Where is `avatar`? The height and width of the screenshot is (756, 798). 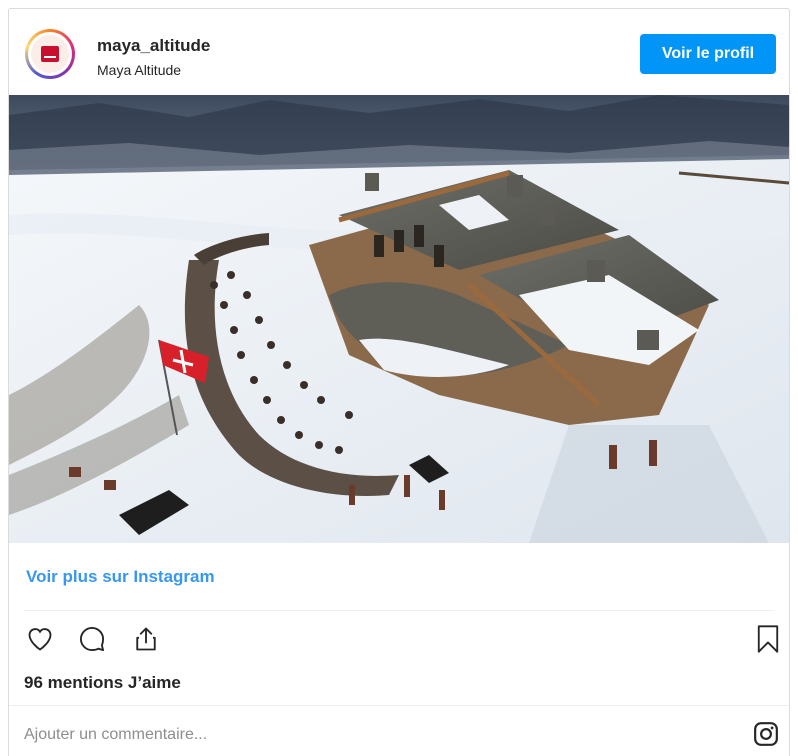
avatar is located at coordinates (50, 54).